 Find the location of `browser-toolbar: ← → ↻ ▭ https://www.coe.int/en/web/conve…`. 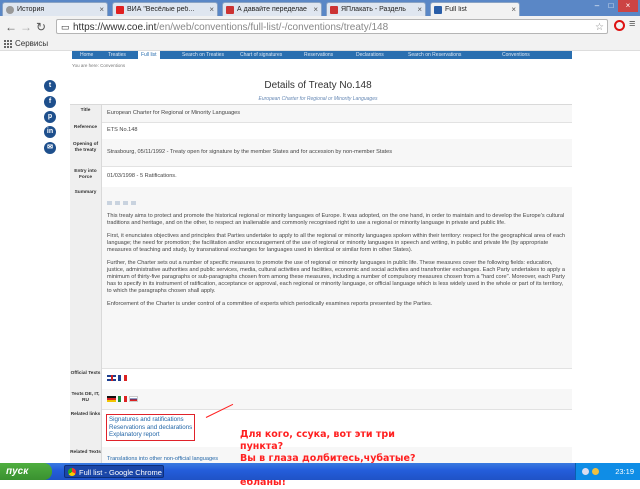

browser-toolbar: ← → ↻ ▭ https://www.coe.int/en/web/conve… is located at coordinates (320, 27).